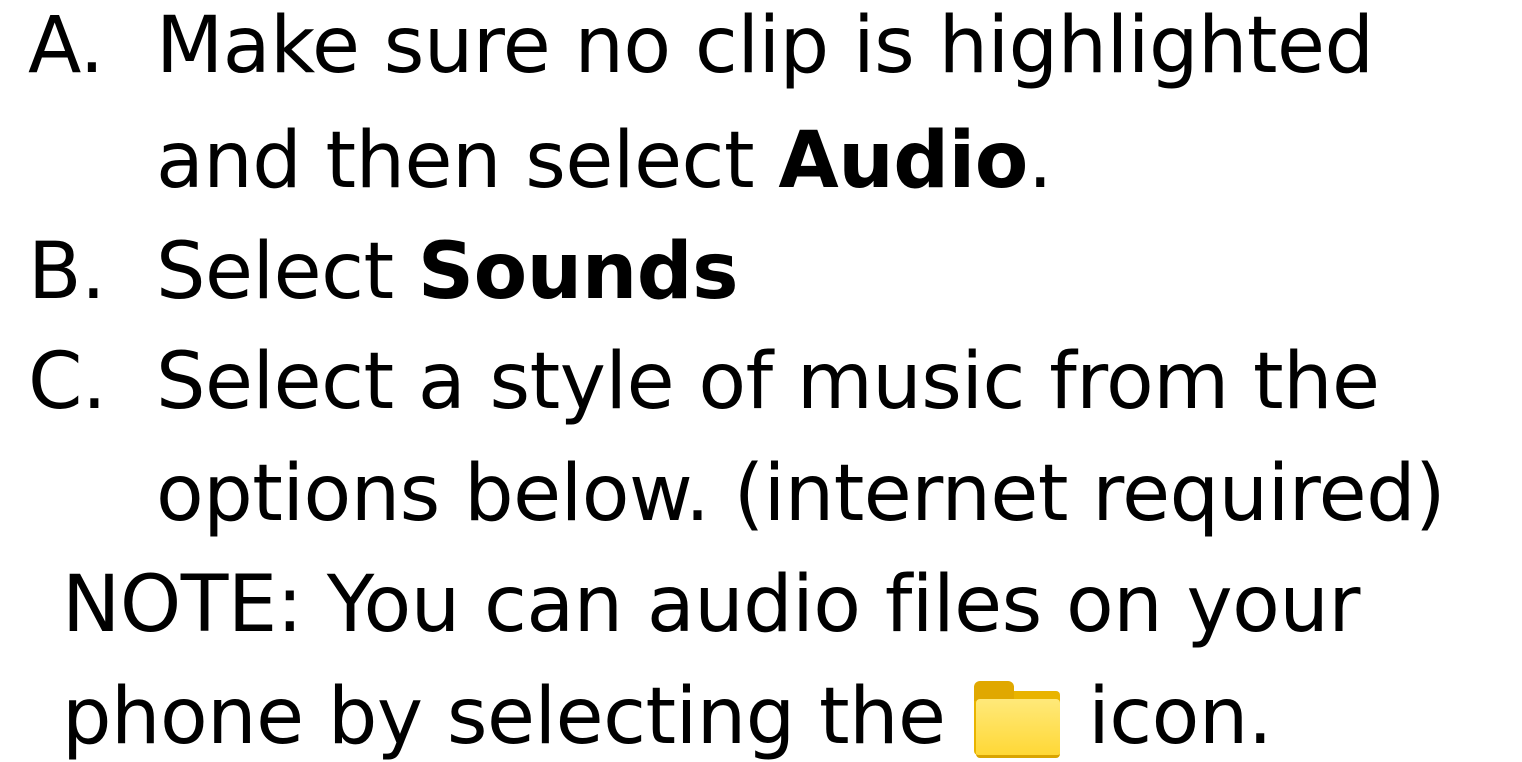 This screenshot has height=762, width=1522. I want to click on step-a-text-2-prefix: and then select, so click(467, 161).